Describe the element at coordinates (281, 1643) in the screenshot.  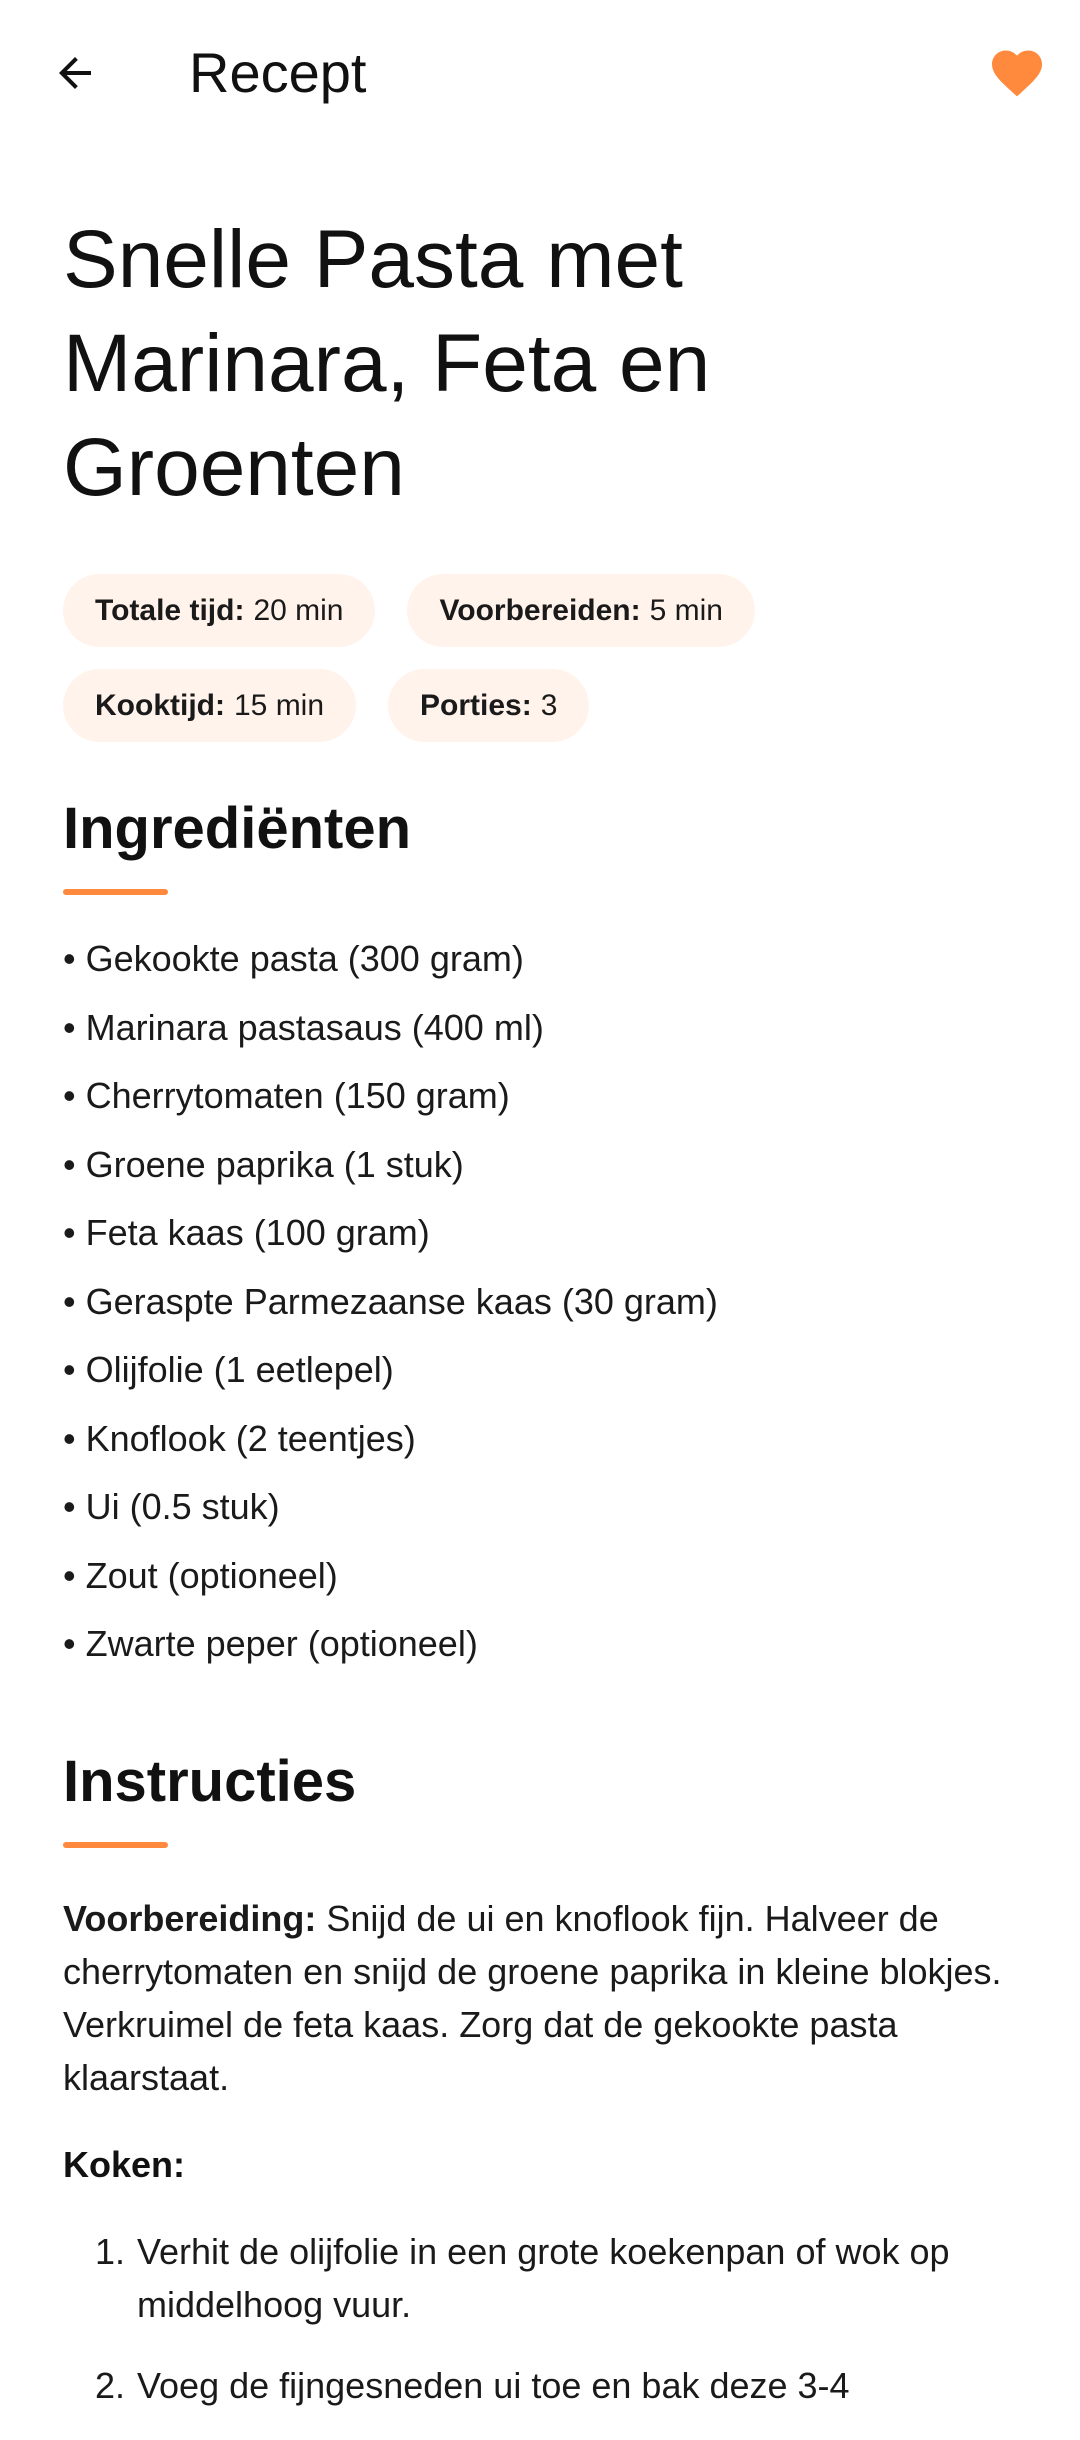
I see `ingredient-text: Zwarte peper (optioneel)` at that location.